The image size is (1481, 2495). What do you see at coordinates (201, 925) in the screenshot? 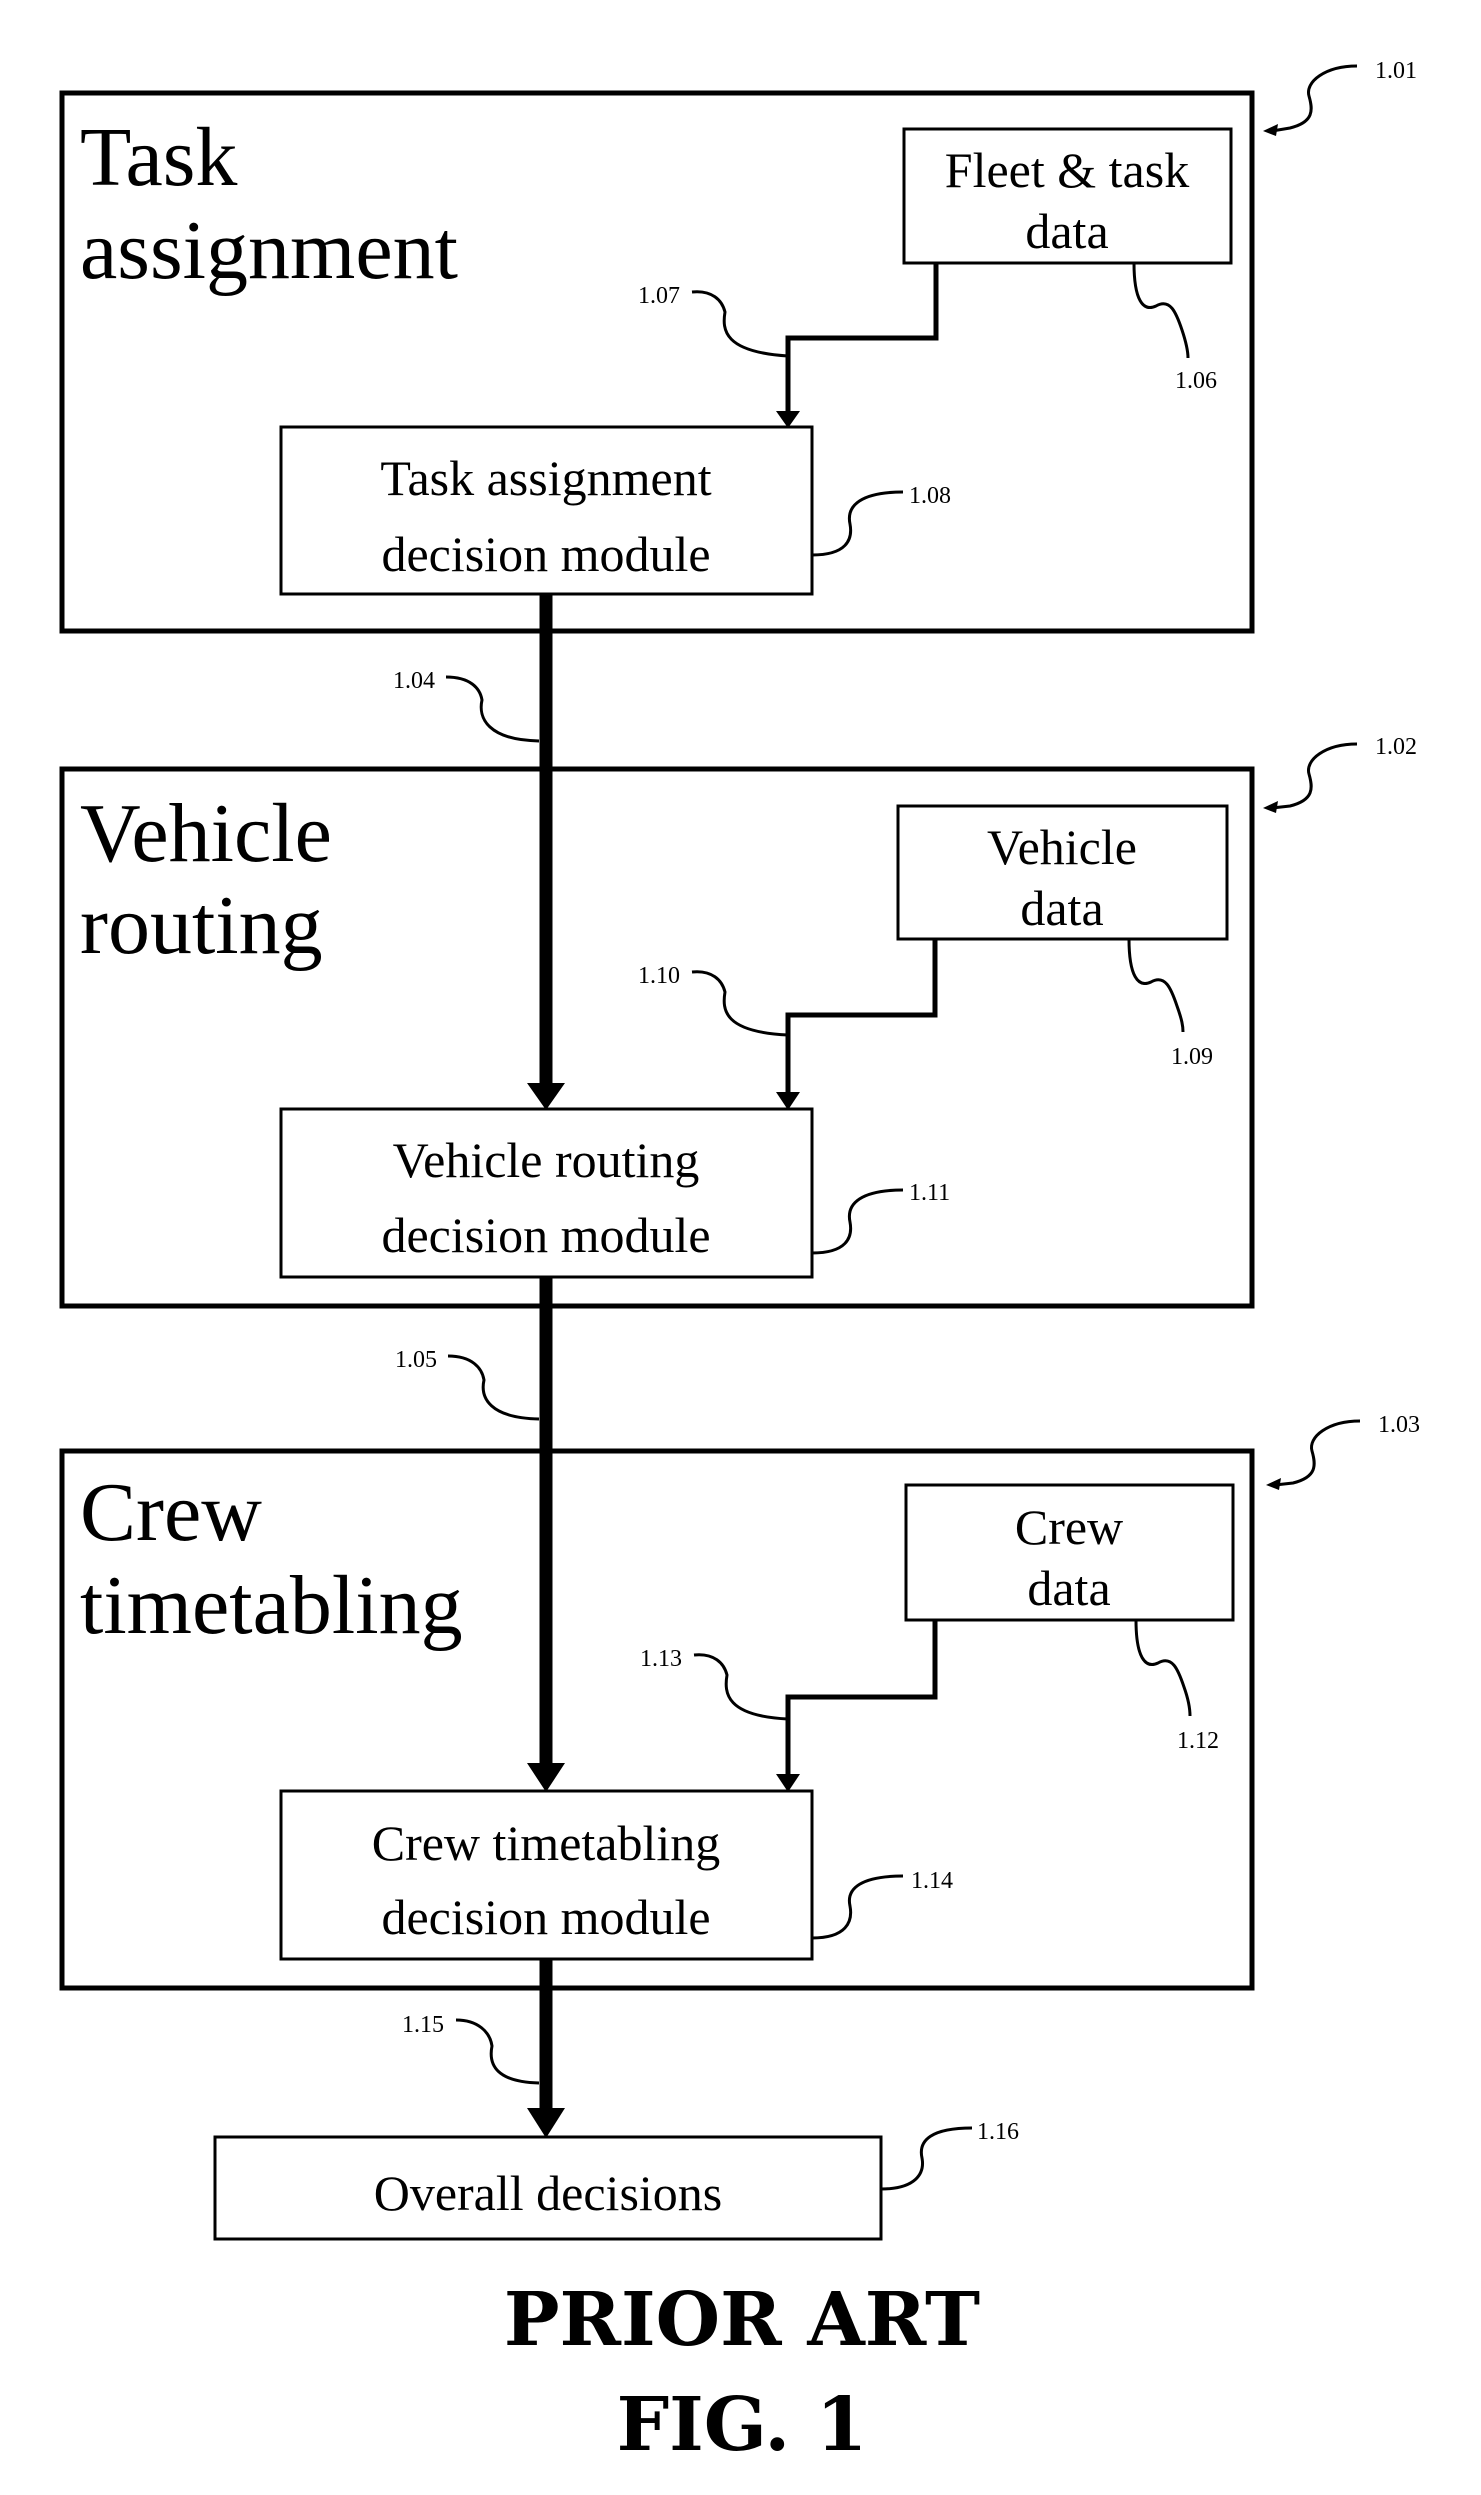
I see `stage-title-line2: routing` at bounding box center [201, 925].